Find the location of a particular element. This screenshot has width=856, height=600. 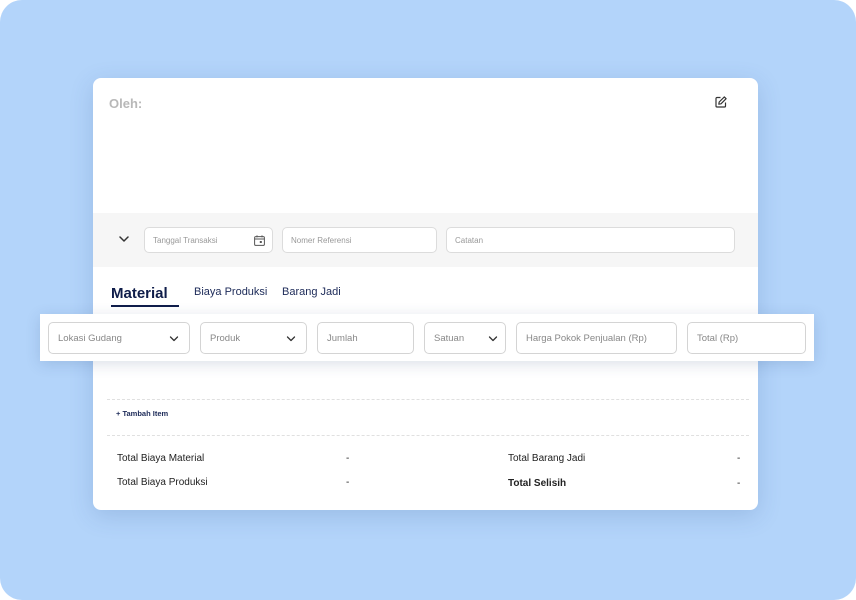

collapse-chevron-icon is located at coordinates (124, 239).